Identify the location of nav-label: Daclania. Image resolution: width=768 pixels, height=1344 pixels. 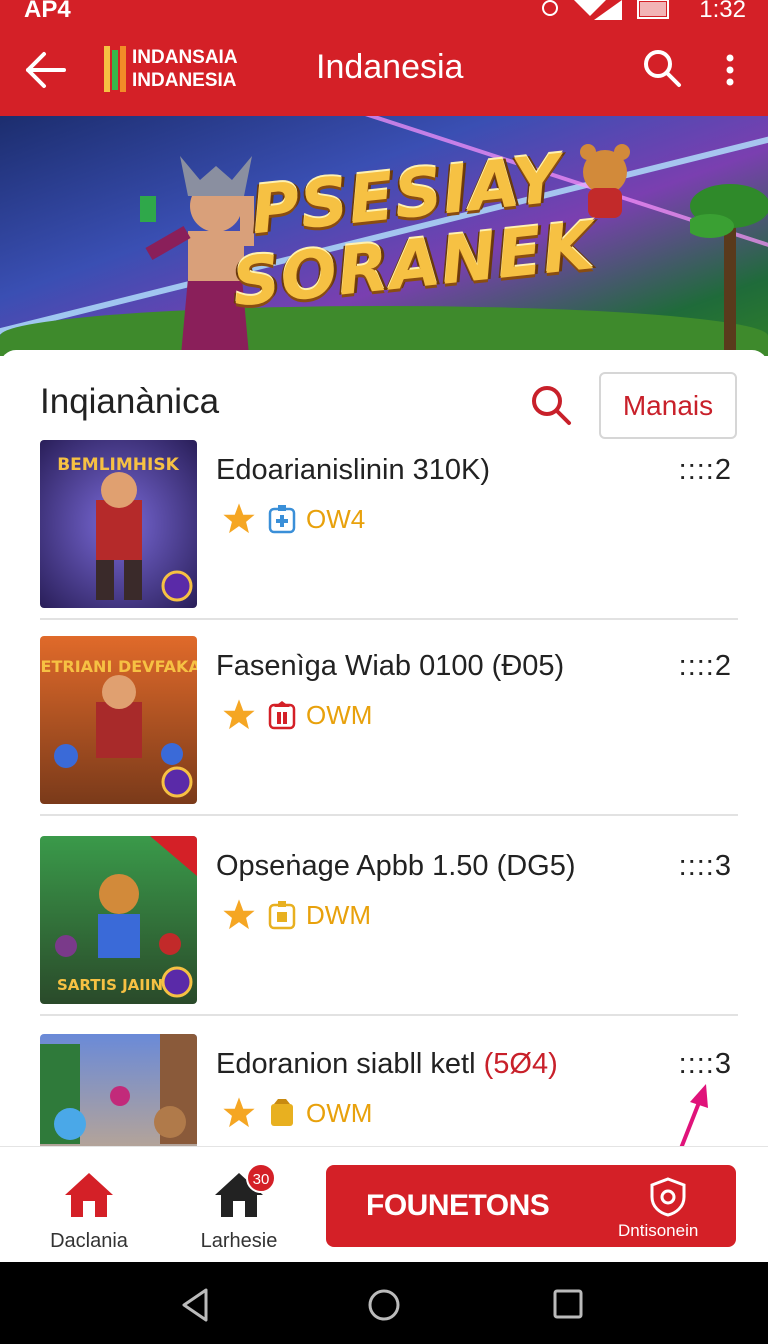
(89, 1241).